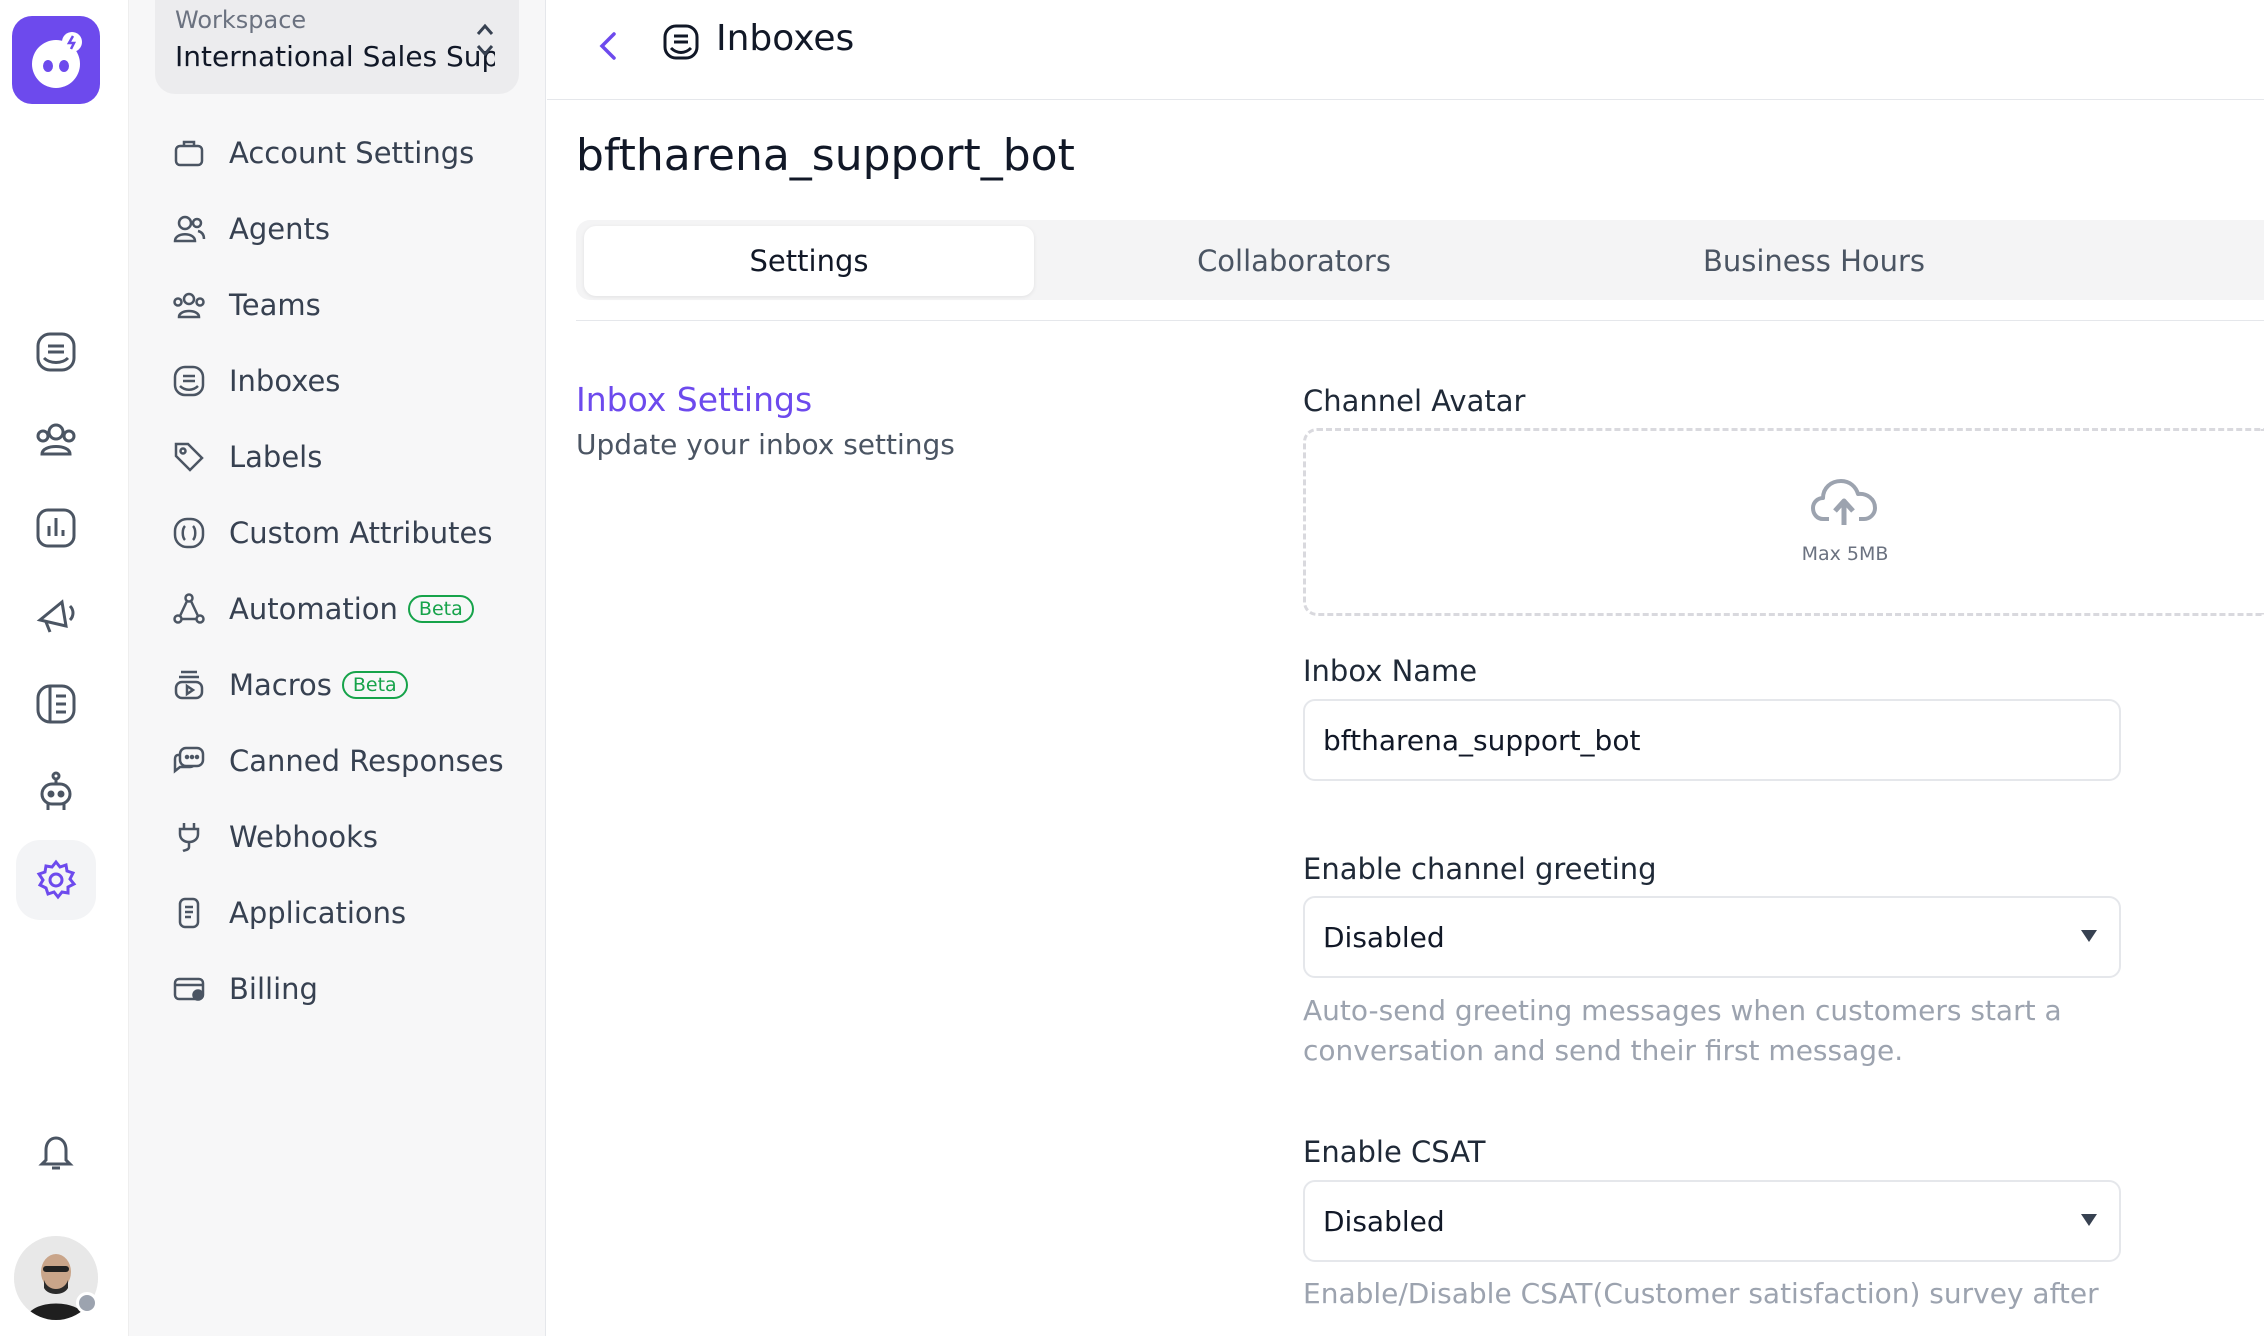 Image resolution: width=2264 pixels, height=1336 pixels. What do you see at coordinates (56, 60) in the screenshot?
I see `app-logo-icon` at bounding box center [56, 60].